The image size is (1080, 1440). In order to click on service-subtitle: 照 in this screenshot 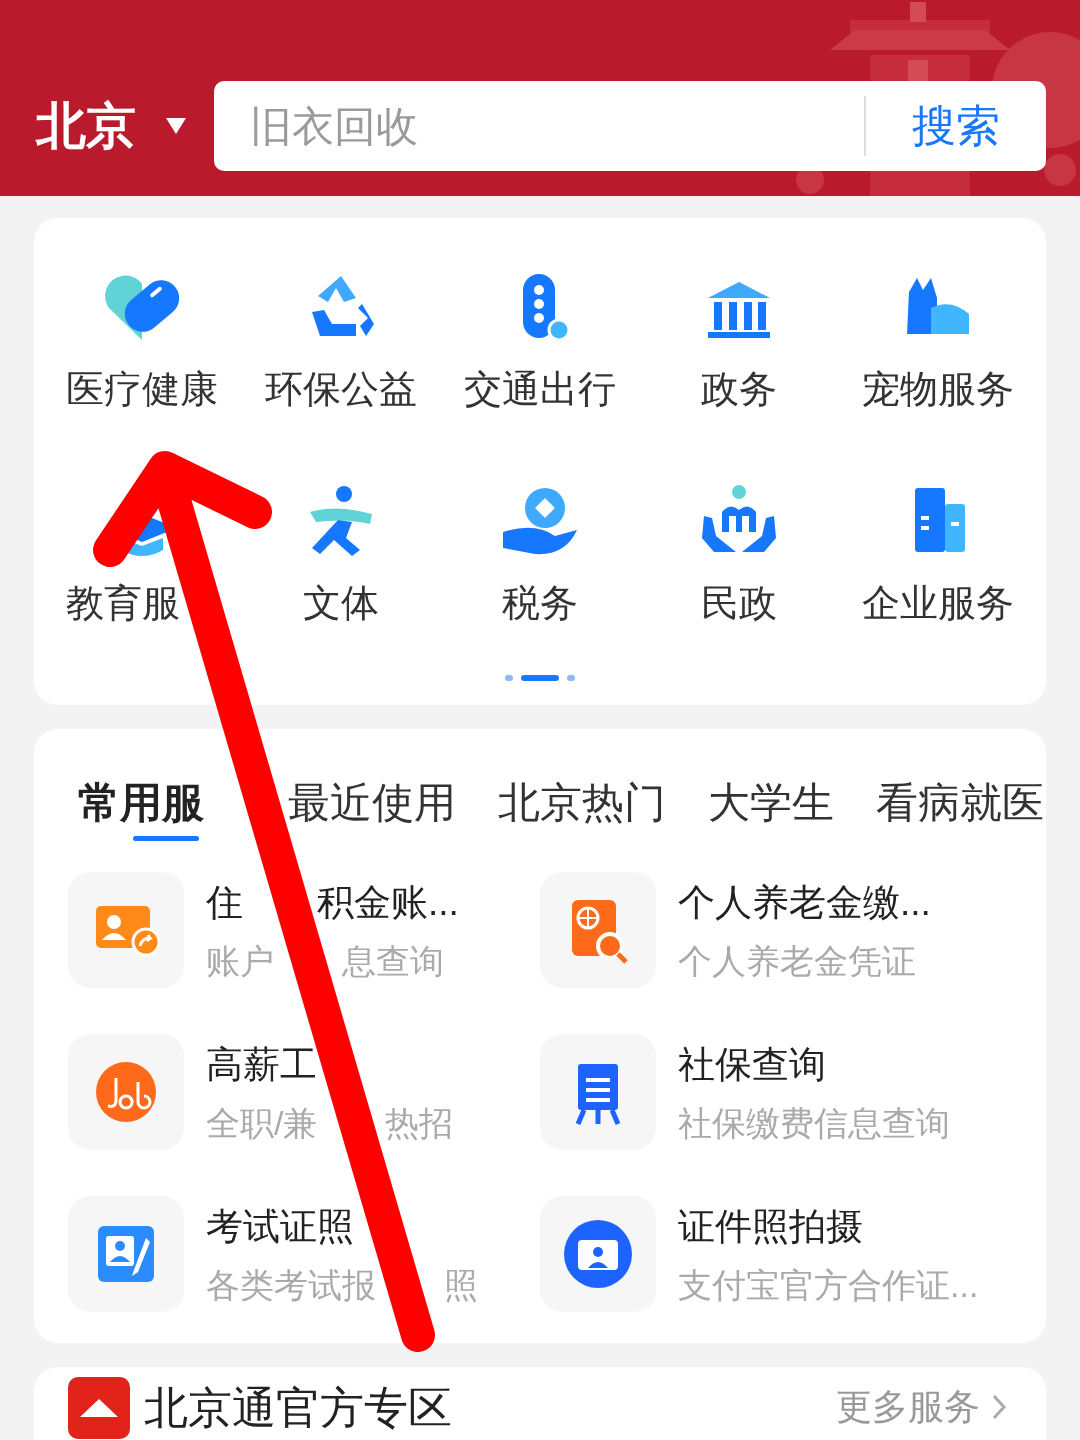, I will do `click(461, 1285)`.